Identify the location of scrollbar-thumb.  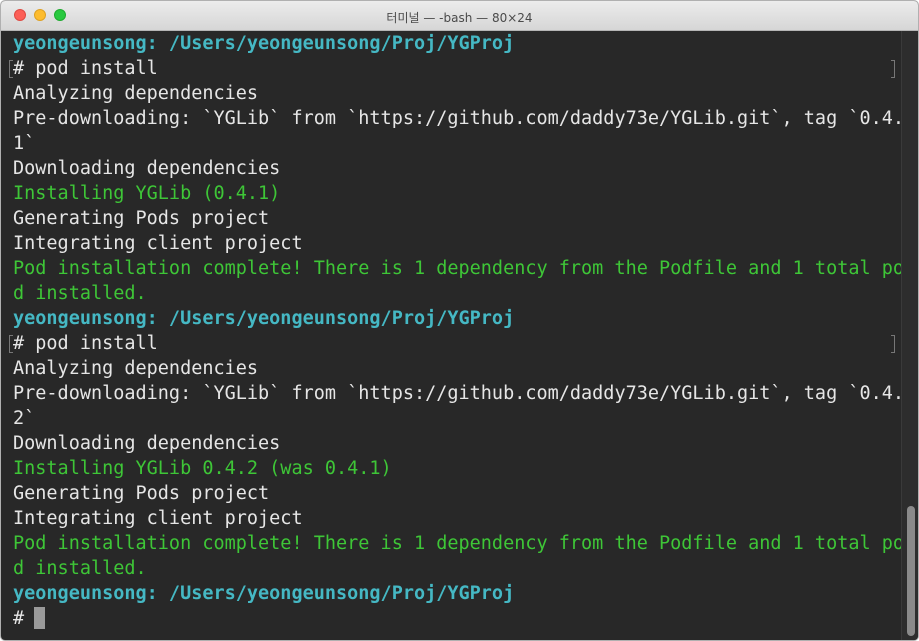
(911, 571).